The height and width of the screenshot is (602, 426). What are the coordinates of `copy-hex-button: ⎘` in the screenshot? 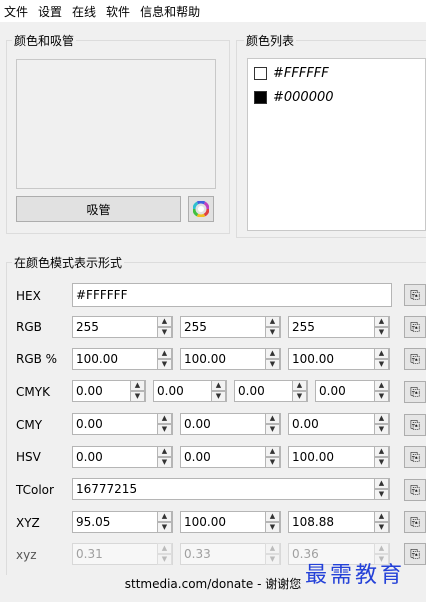 It's located at (415, 295).